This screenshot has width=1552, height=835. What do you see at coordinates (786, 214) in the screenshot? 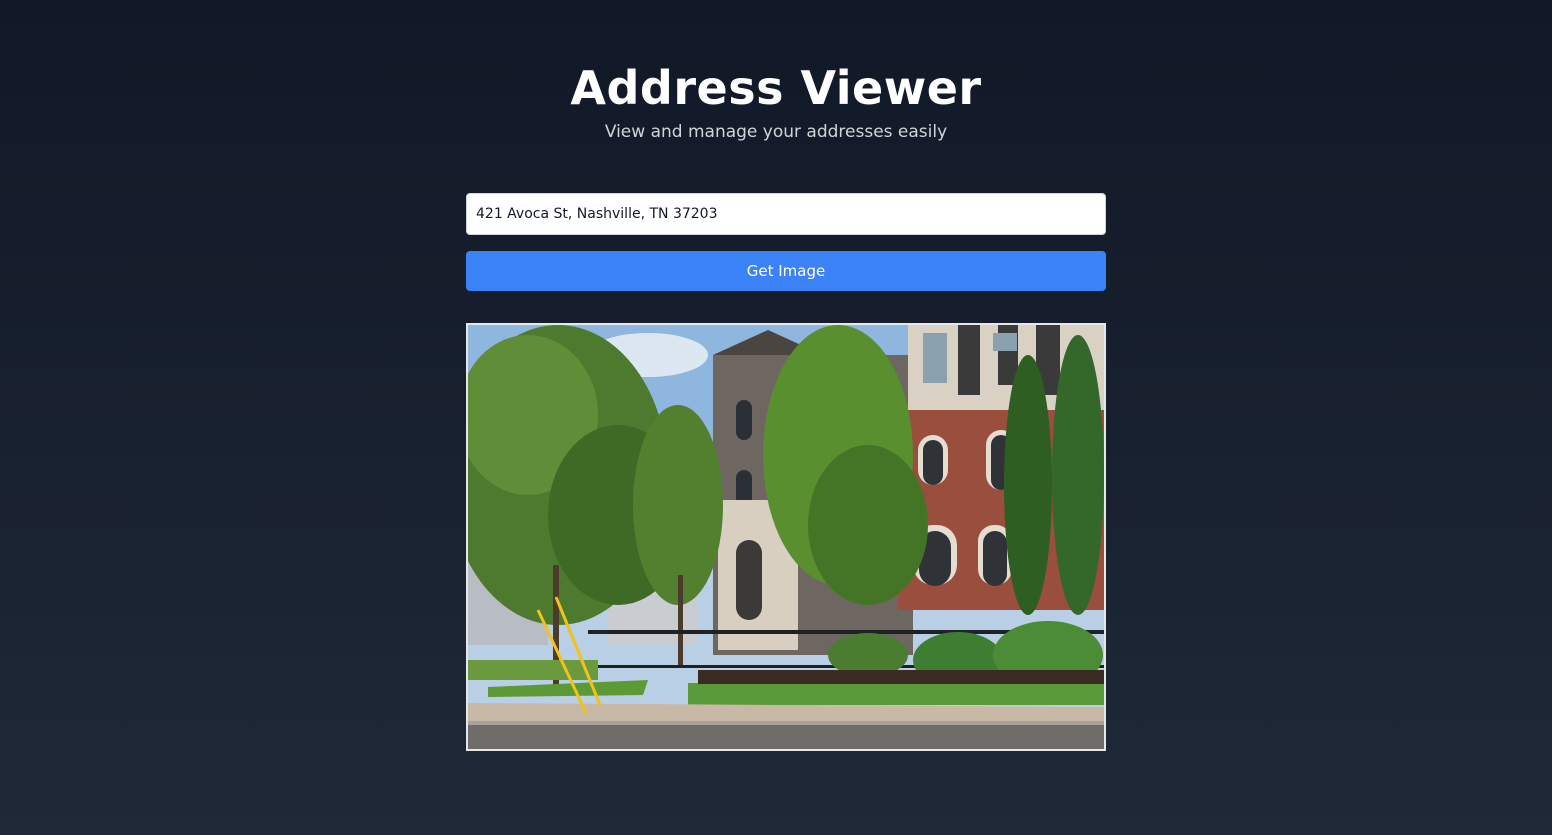
I see `address-input` at bounding box center [786, 214].